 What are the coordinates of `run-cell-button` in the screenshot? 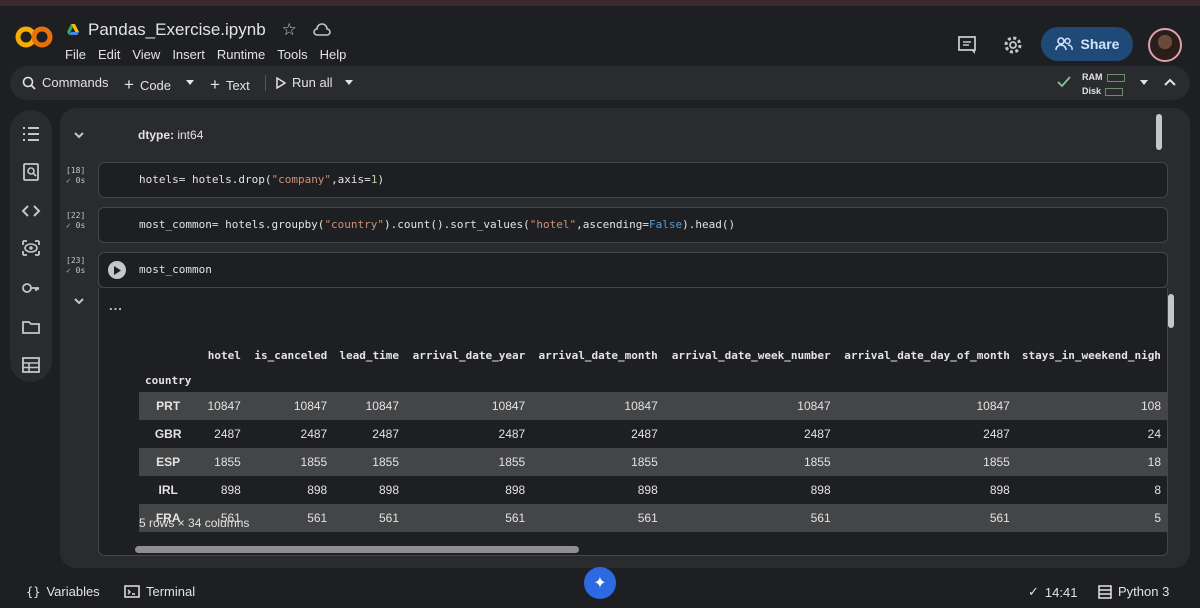 It's located at (117, 270).